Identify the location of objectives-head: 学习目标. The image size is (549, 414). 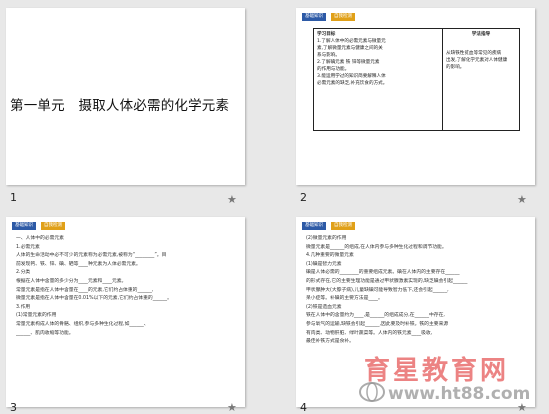
(326, 34).